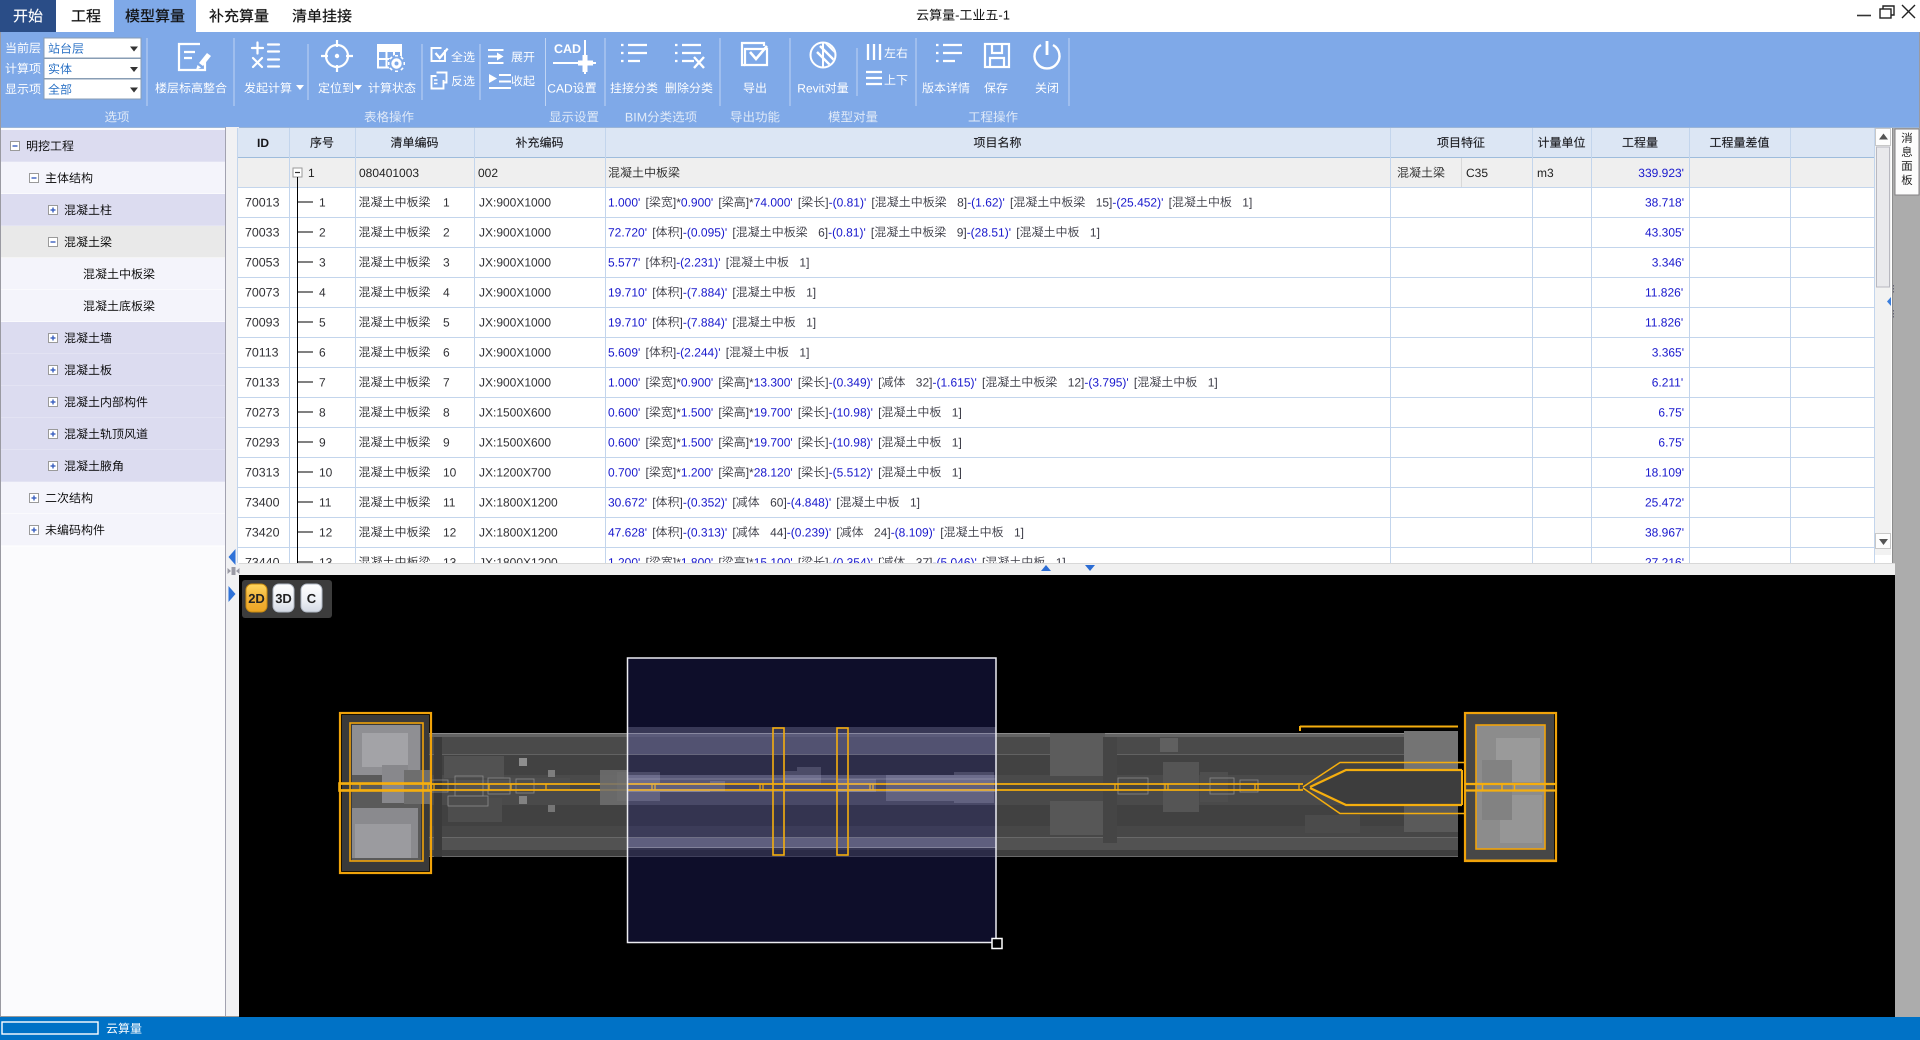 This screenshot has width=1920, height=1040. What do you see at coordinates (1137, 202) in the screenshot?
I see `svg-text: -(25.452)'` at bounding box center [1137, 202].